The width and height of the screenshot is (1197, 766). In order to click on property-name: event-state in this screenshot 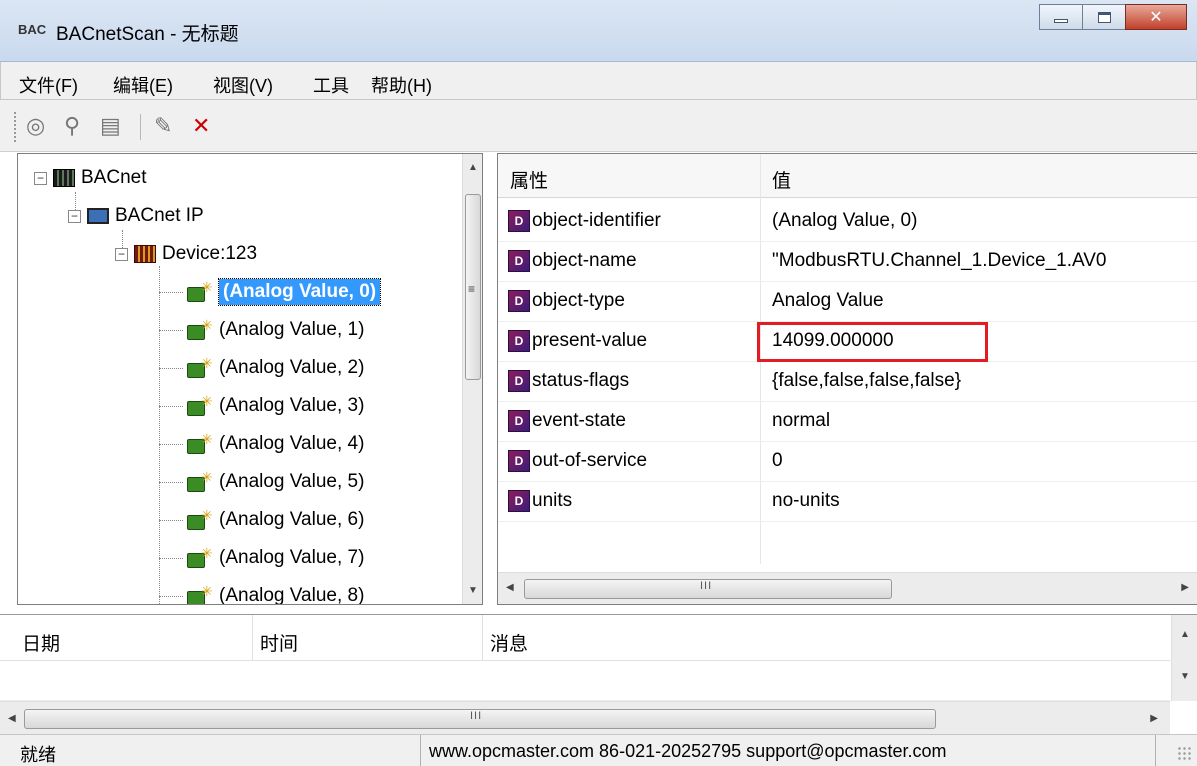, I will do `click(579, 420)`.